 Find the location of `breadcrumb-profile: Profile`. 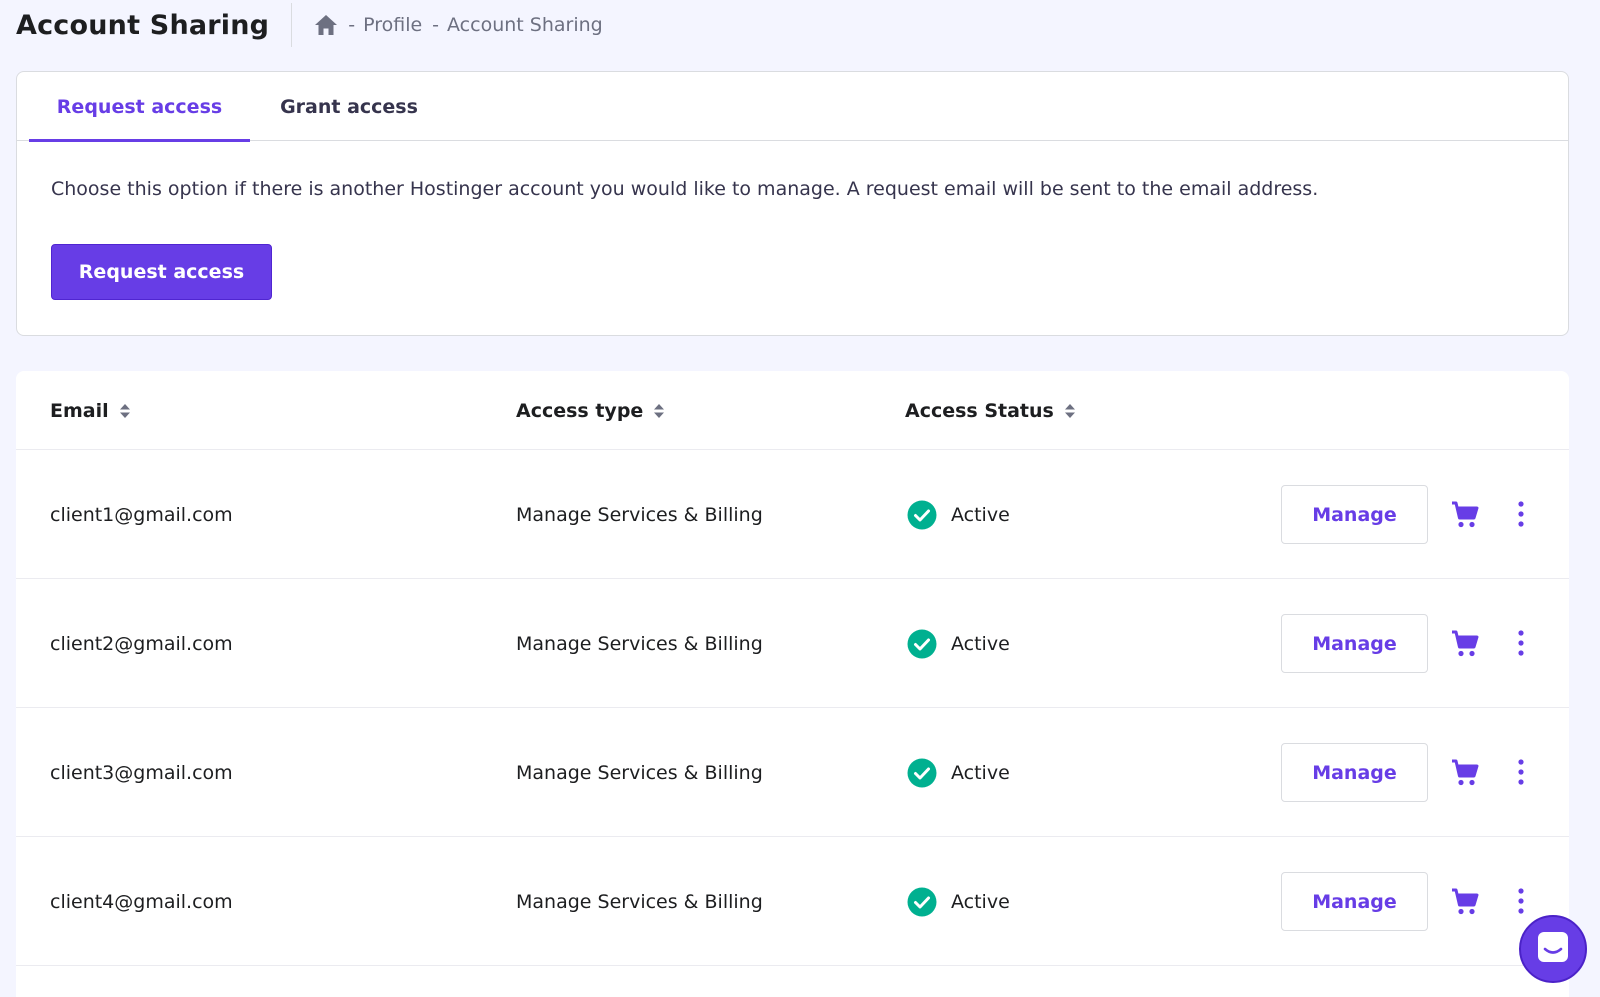

breadcrumb-profile: Profile is located at coordinates (392, 25).